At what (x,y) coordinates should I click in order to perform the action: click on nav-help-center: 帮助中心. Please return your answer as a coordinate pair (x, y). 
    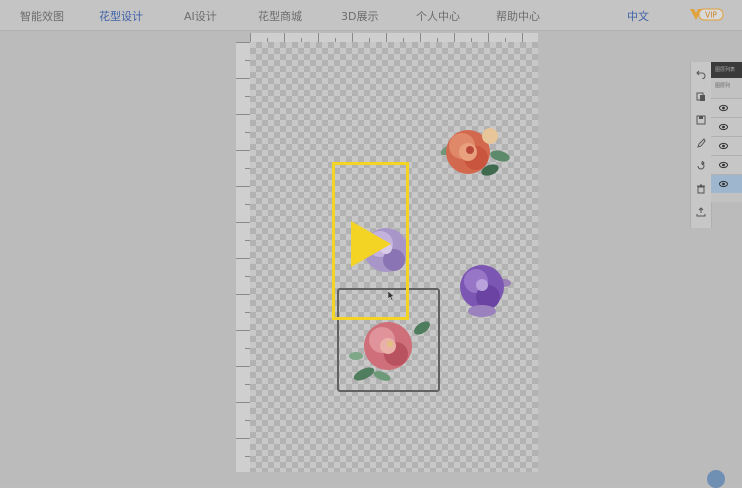
    Looking at the image, I should click on (518, 16).